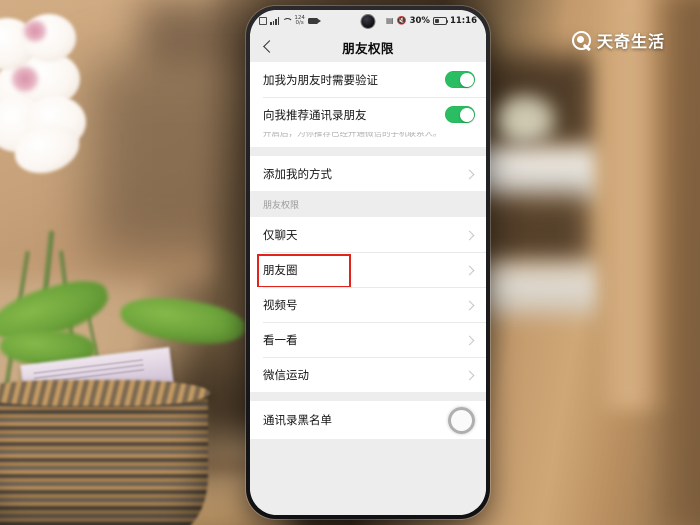 The image size is (700, 525). I want to click on page-title: 朋友权限, so click(368, 48).